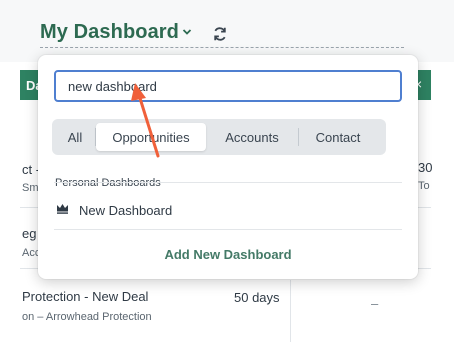 This screenshot has width=454, height=356. Describe the element at coordinates (424, 186) in the screenshot. I see `row-value-sub: To` at that location.